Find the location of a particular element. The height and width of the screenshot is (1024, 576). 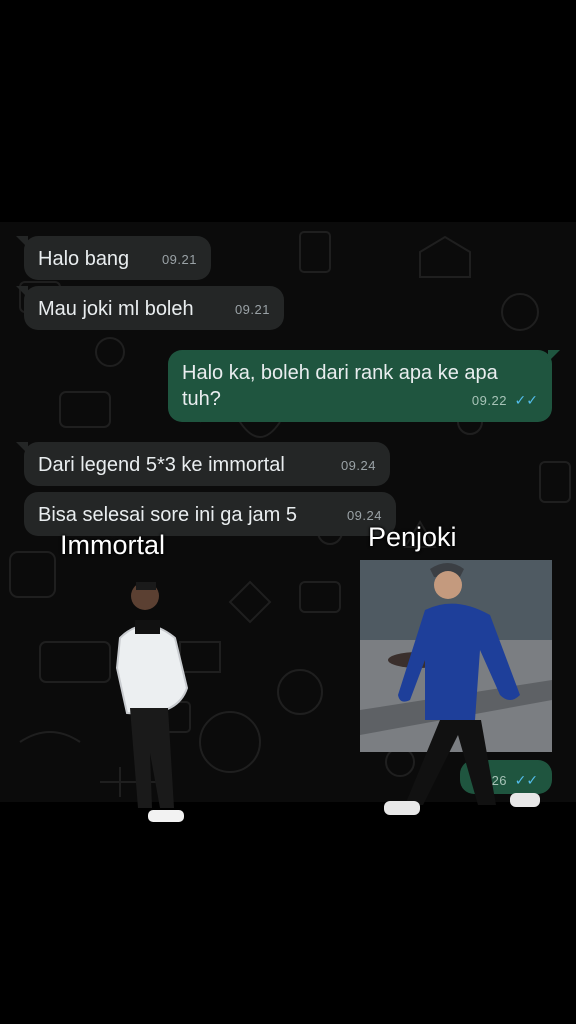

message-text: Dari legend 5*3 ke immortal is located at coordinates (161, 465).